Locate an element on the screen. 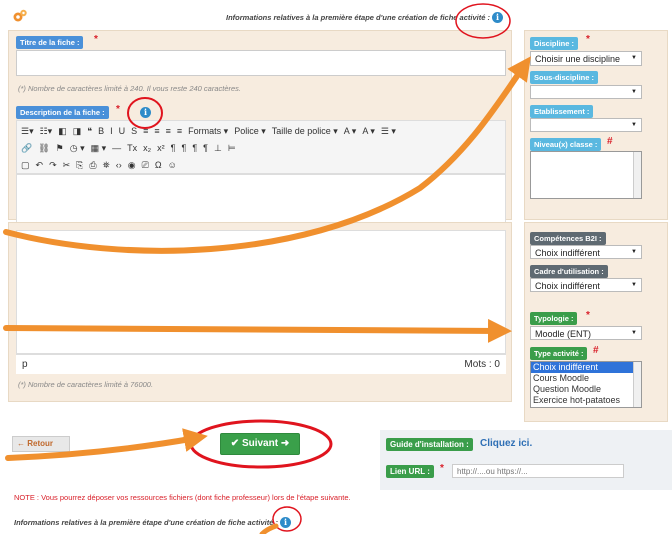 Image resolution: width=672 pixels, height=534 pixels. toolbar-button: ▦ ▾ is located at coordinates (99, 148).